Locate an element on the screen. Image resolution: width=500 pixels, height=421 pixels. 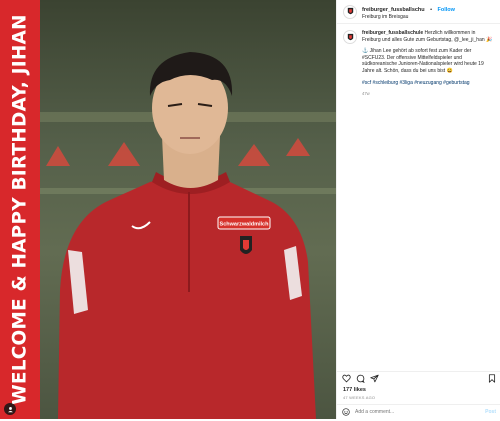
likes-count: 177 likes is located at coordinates (354, 390).